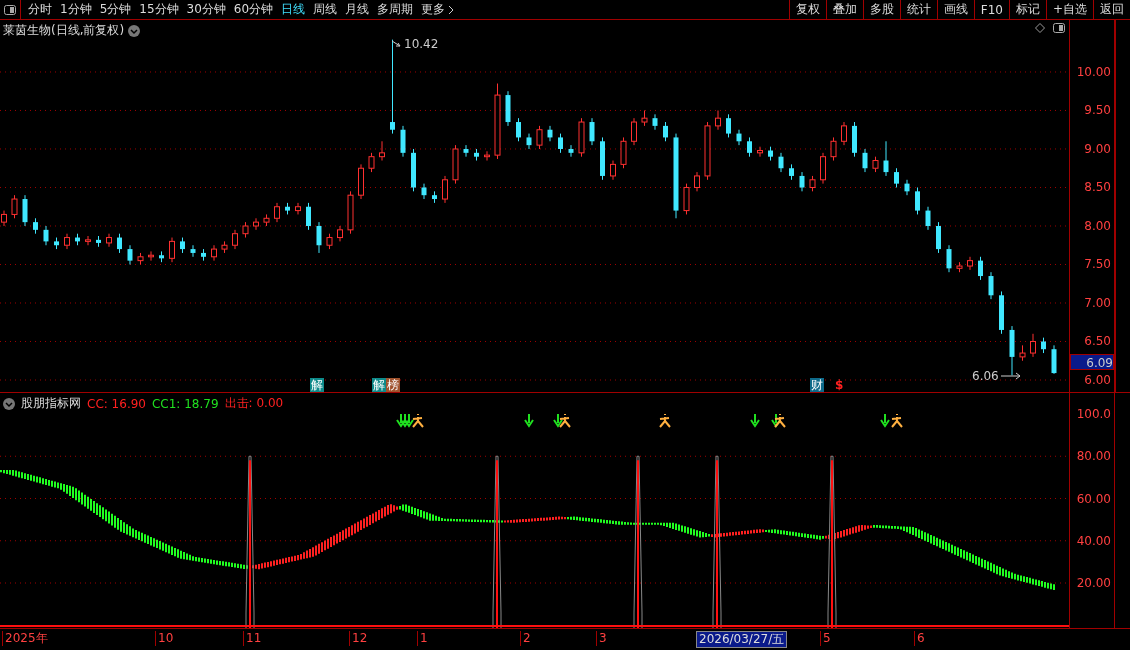 The height and width of the screenshot is (650, 1130). What do you see at coordinates (918, 9) in the screenshot?
I see `toolbar-button: 统计` at bounding box center [918, 9].